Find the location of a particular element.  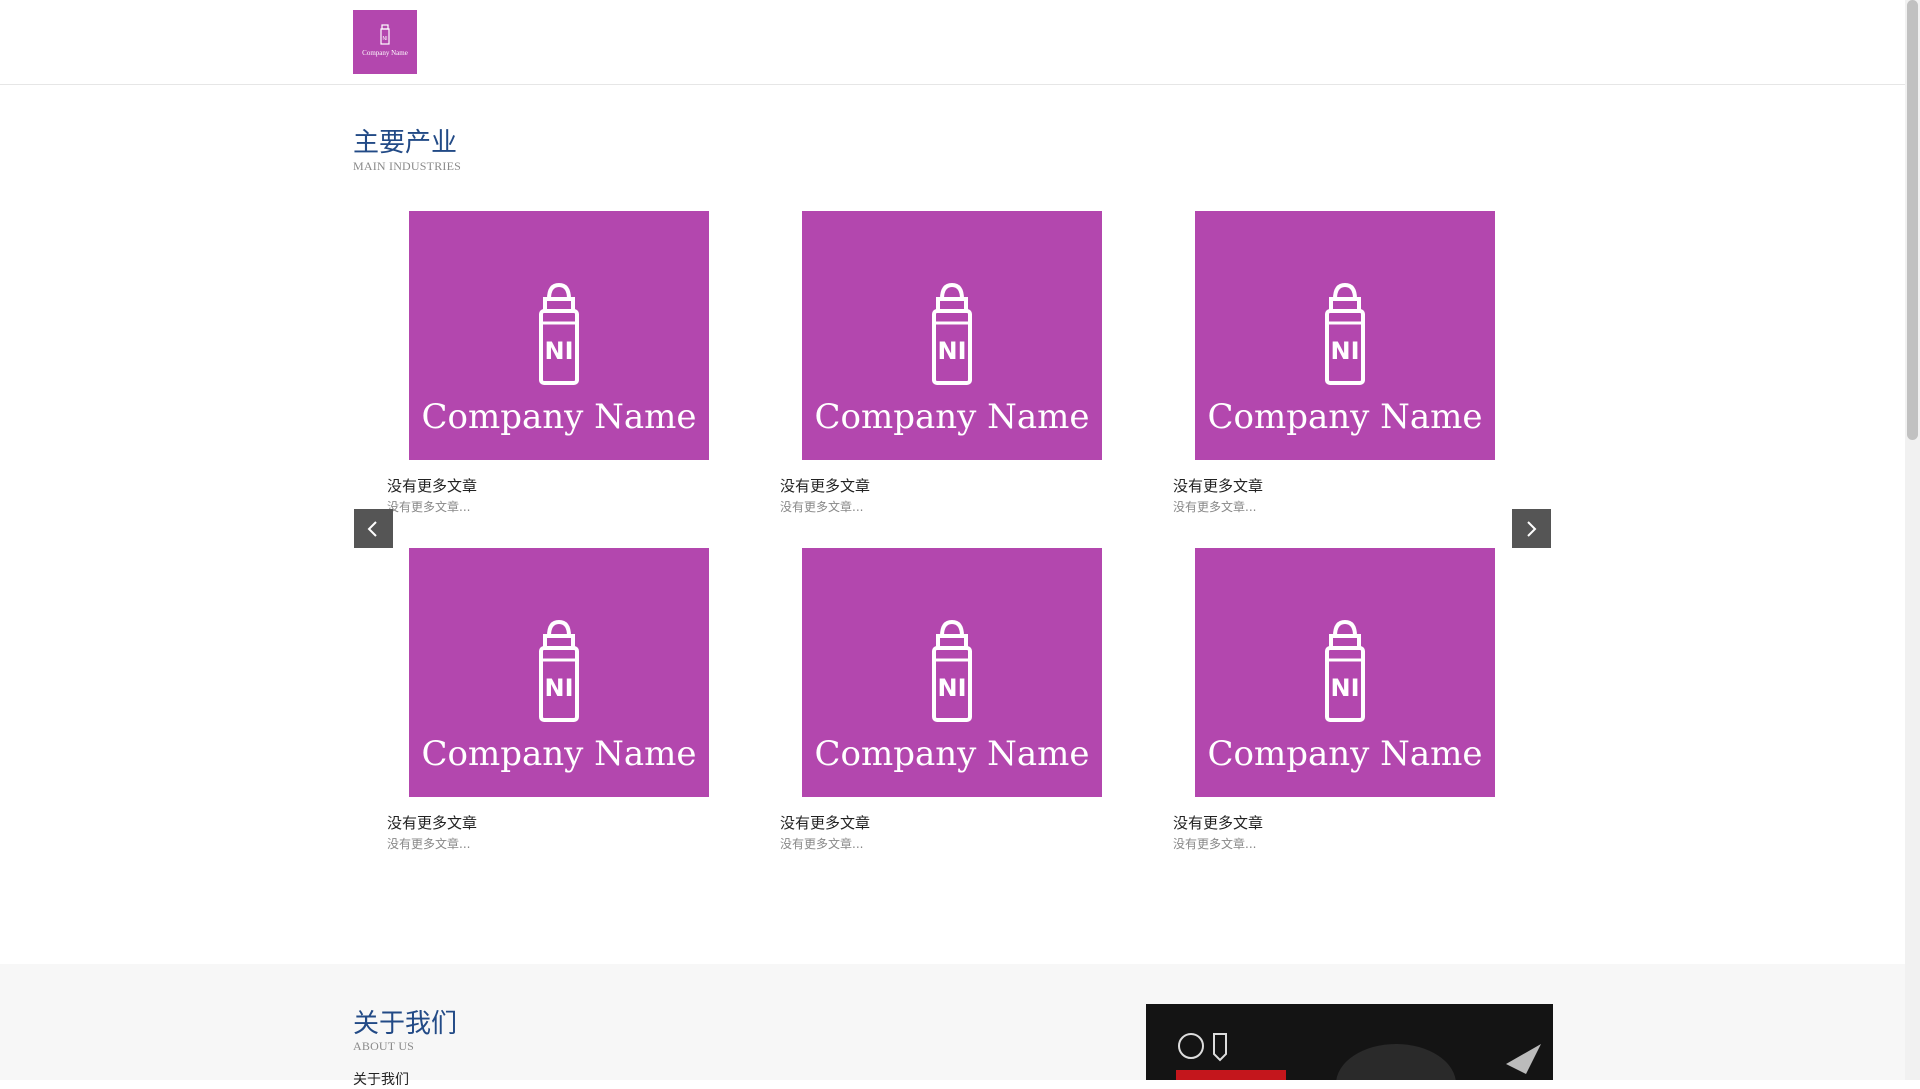

chevron-right-icon is located at coordinates (1532, 529).